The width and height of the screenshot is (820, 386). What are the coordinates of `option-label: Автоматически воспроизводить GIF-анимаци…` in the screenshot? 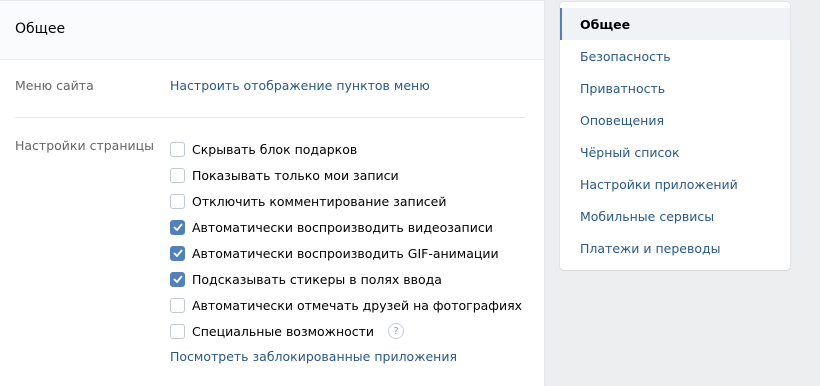 It's located at (345, 253).